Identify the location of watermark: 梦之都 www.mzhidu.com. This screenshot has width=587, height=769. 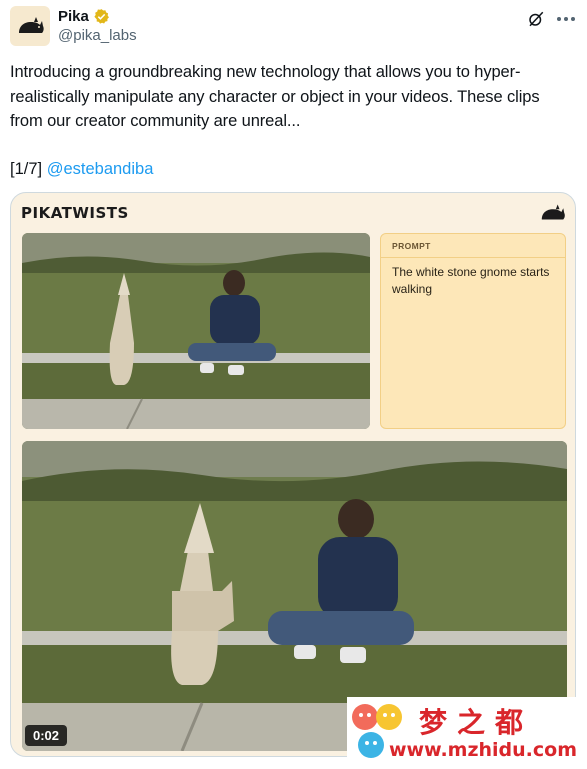
(467, 733).